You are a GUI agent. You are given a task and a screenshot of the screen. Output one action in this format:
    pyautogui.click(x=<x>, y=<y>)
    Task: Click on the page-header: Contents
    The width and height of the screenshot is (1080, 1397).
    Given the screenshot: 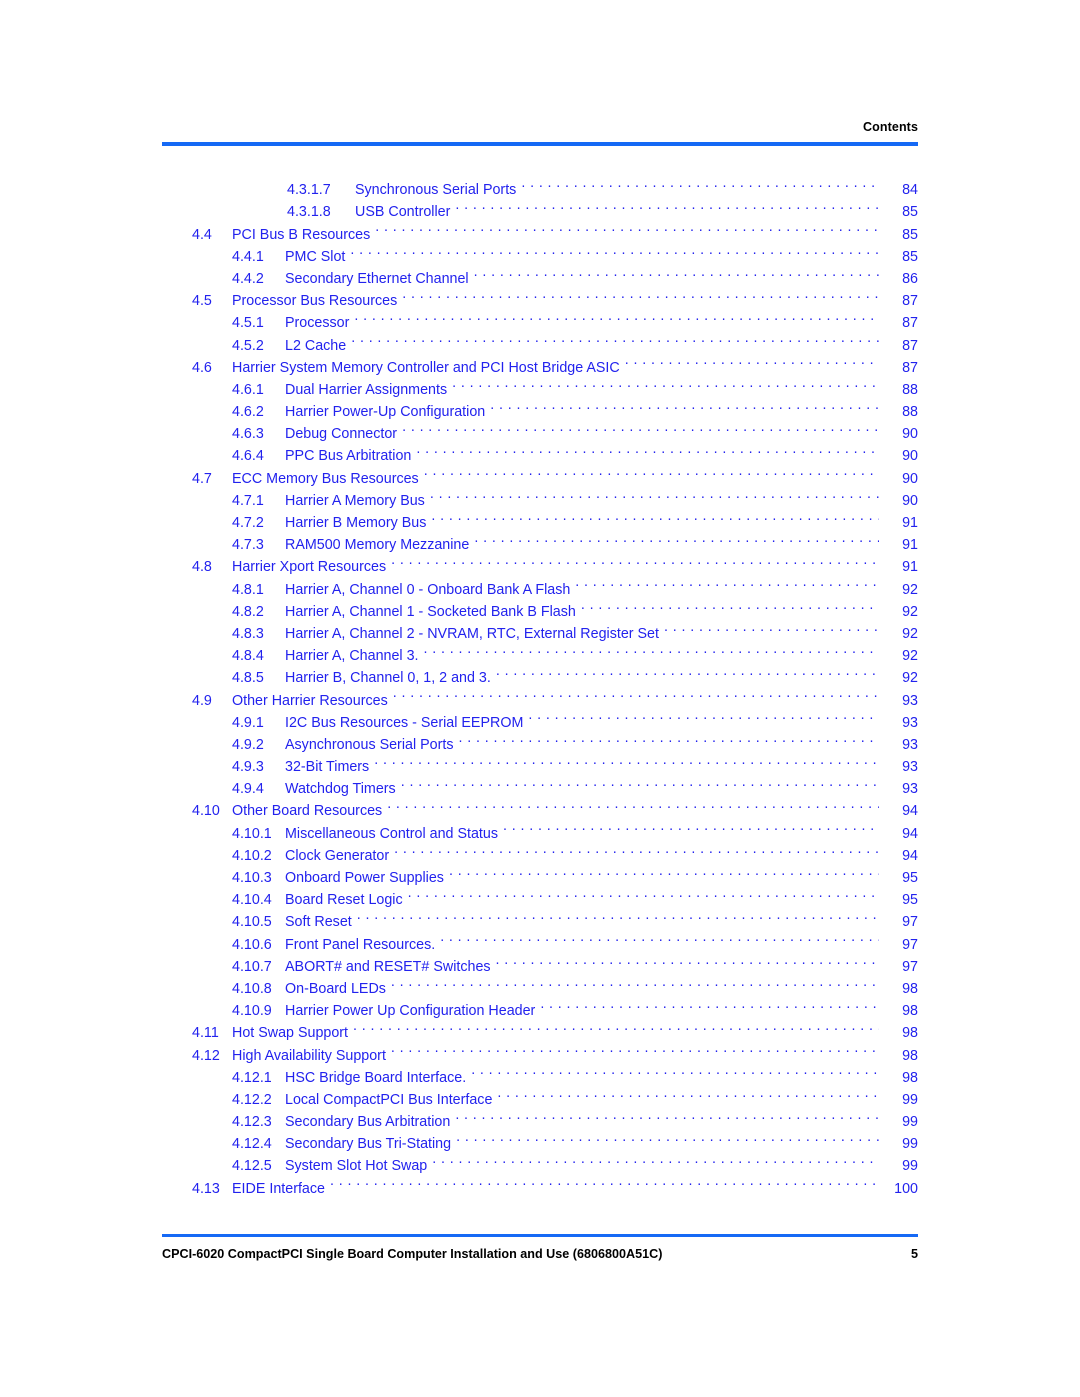 What is the action you would take?
    pyautogui.click(x=540, y=133)
    